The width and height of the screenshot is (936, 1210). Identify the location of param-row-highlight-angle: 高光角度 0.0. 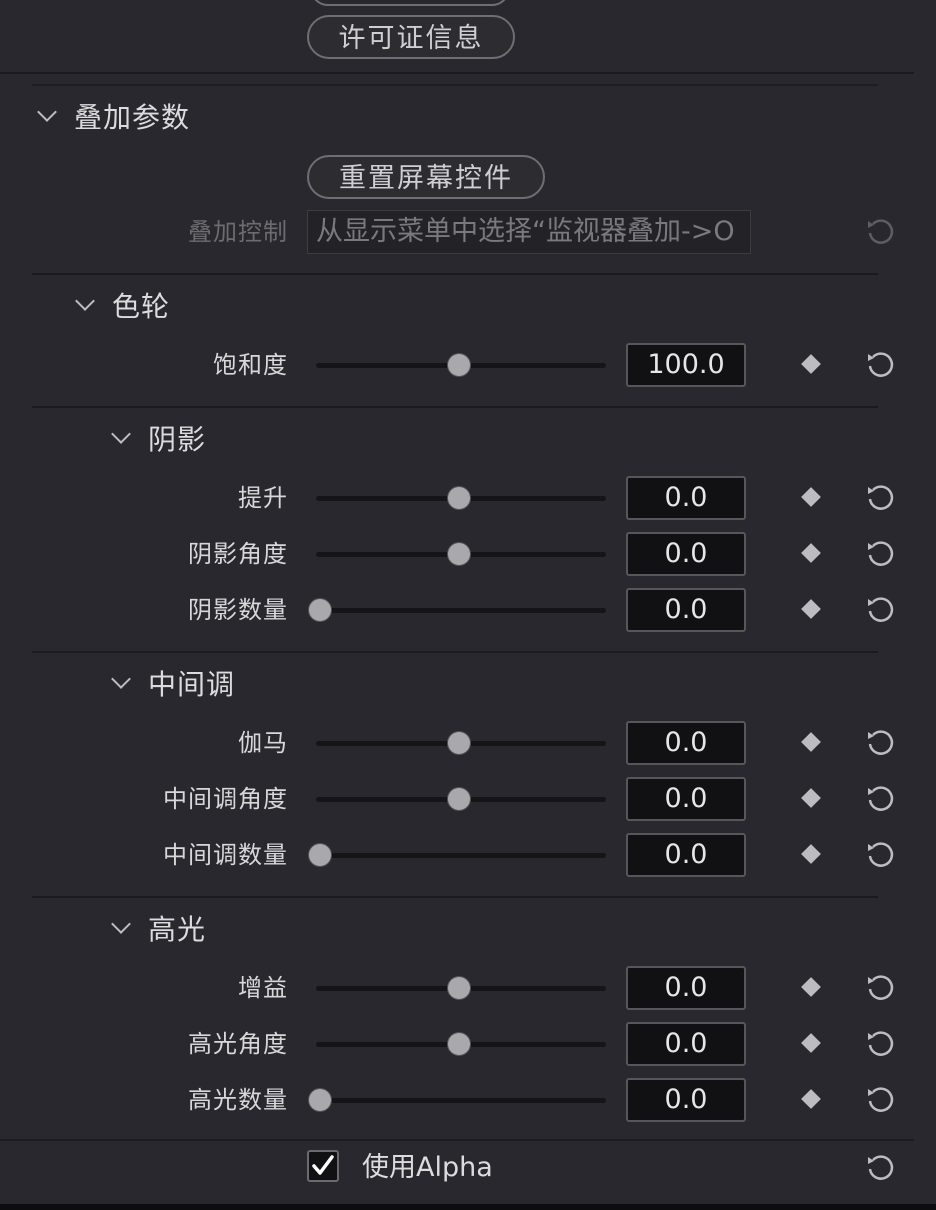
(468, 1044).